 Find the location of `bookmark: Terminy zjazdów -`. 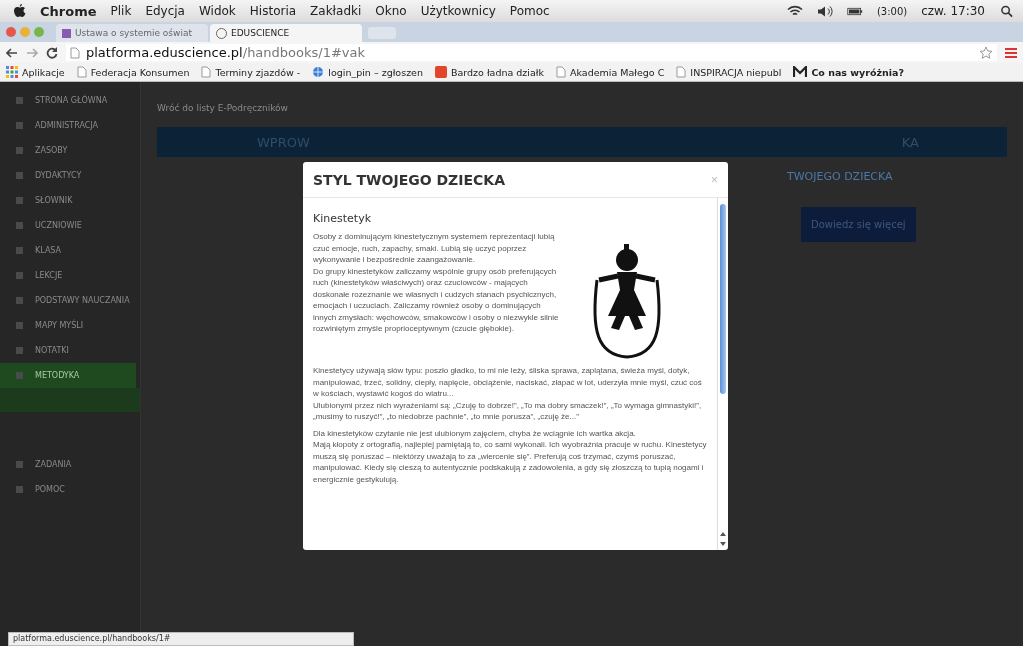

bookmark: Terminy zjazdów - is located at coordinates (251, 72).